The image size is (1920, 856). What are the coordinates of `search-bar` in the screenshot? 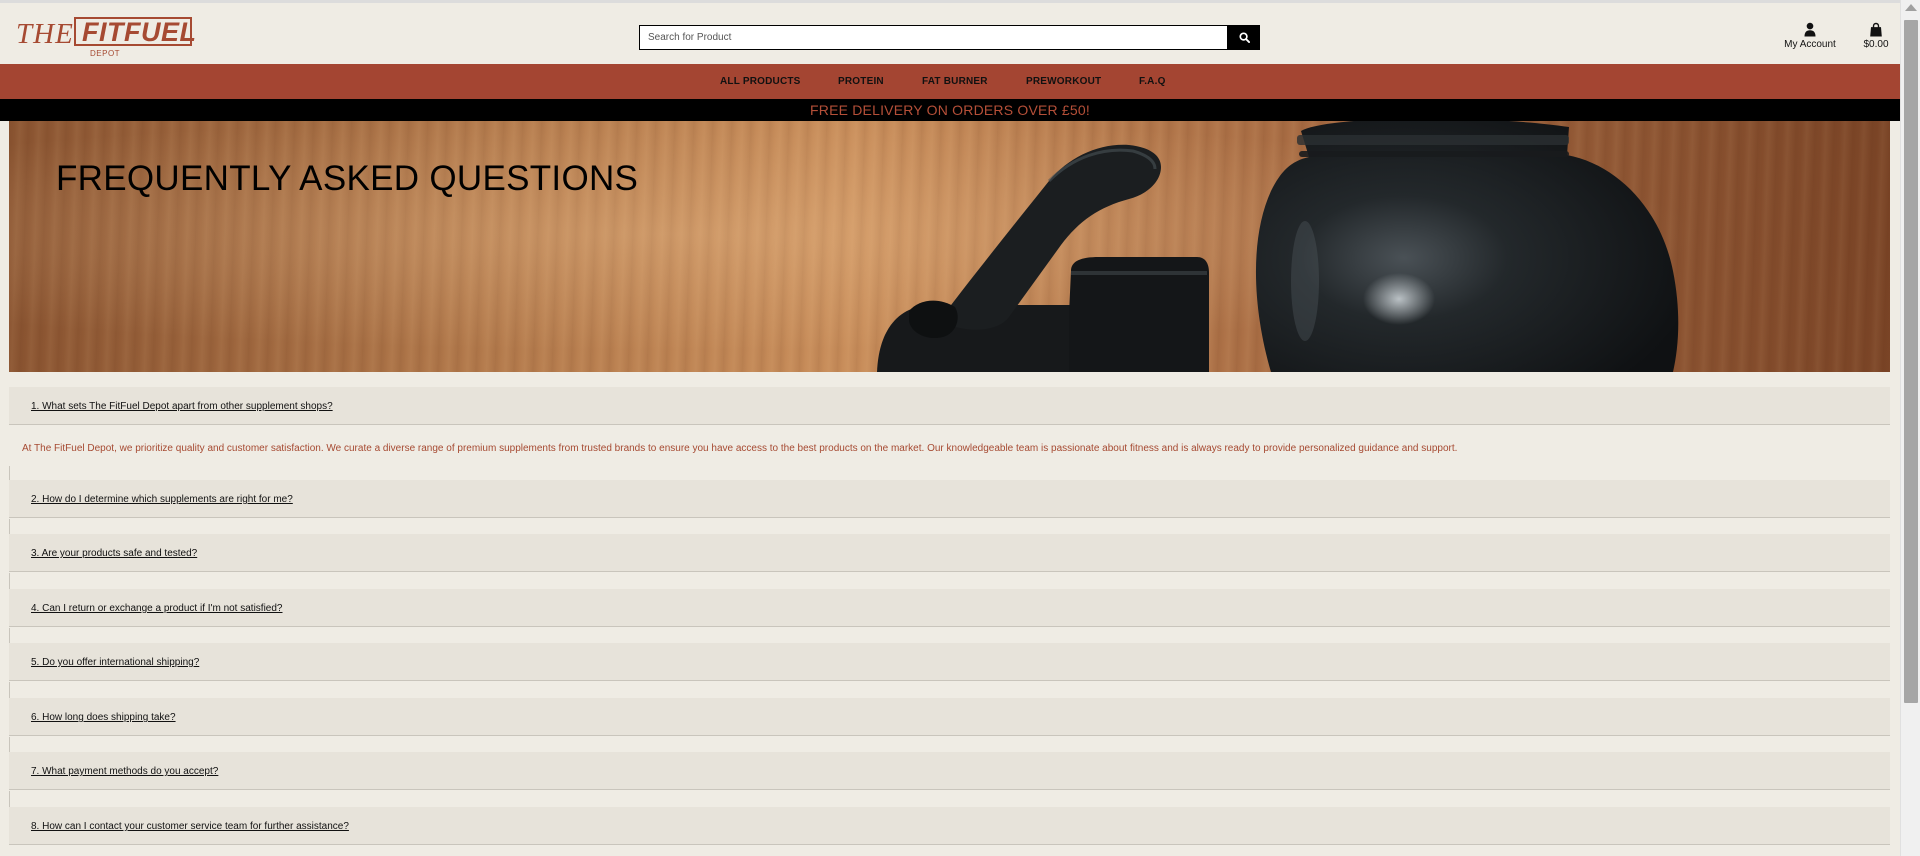 It's located at (949, 37).